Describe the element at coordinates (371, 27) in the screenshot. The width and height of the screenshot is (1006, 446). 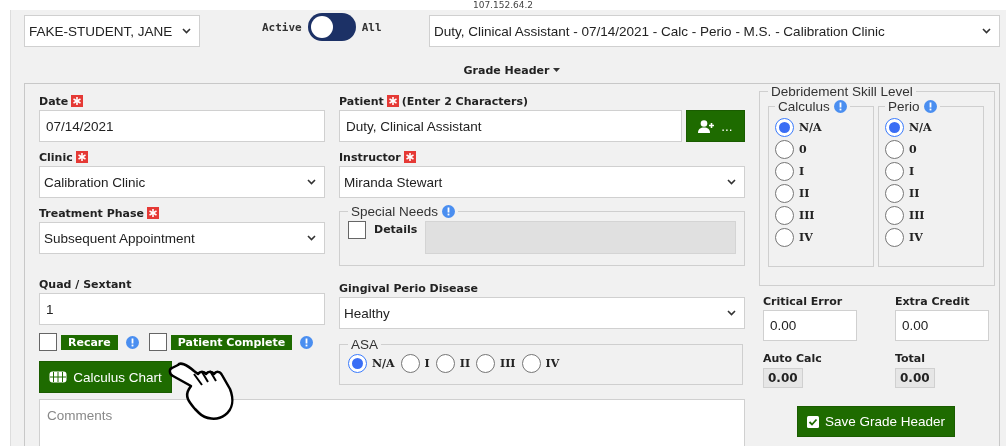
I see `toggle-label: All` at that location.